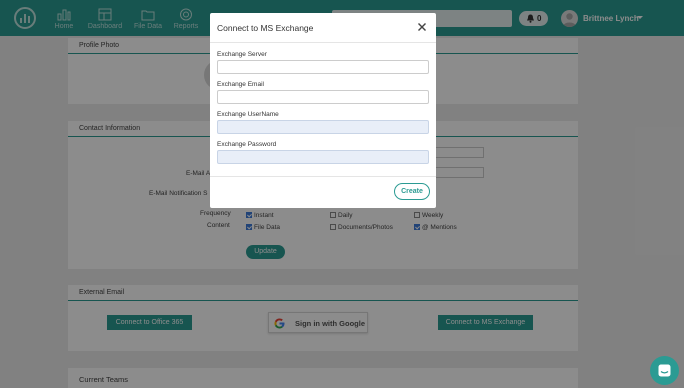 The height and width of the screenshot is (388, 684). What do you see at coordinates (240, 84) in the screenshot?
I see `exchange-email-label: Exchange Email` at bounding box center [240, 84].